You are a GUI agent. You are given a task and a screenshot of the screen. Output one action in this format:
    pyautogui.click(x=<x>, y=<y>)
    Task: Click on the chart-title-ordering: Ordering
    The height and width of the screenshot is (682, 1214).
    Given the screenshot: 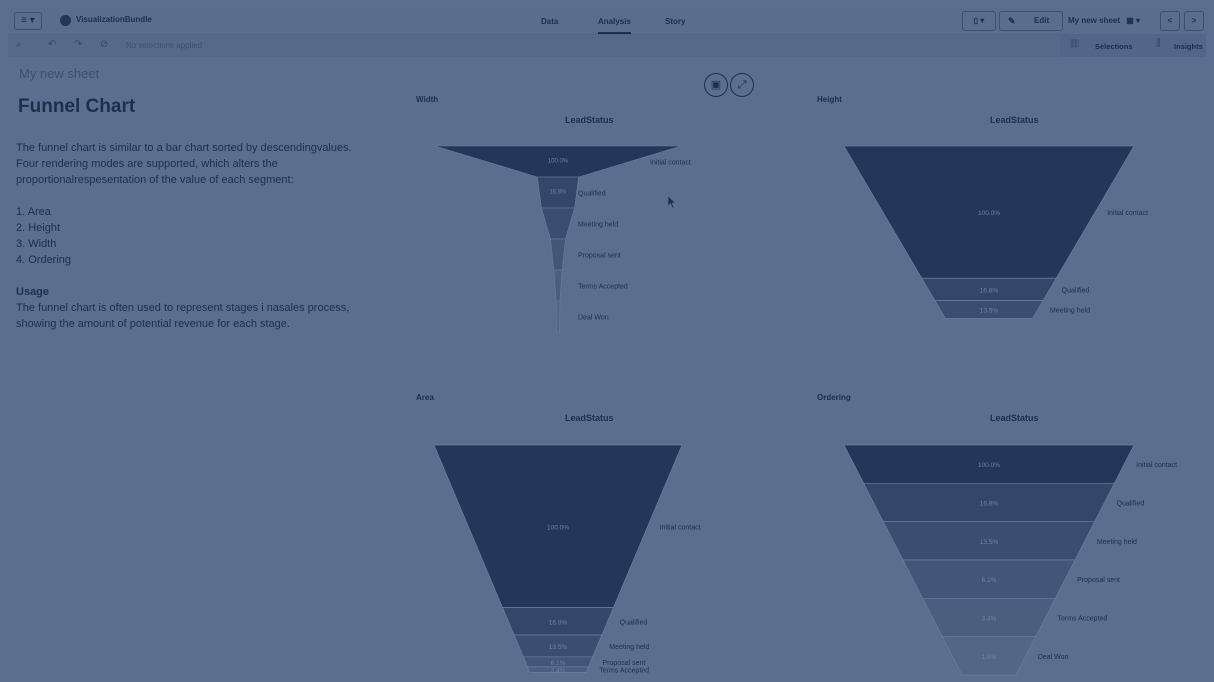 What is the action you would take?
    pyautogui.click(x=834, y=397)
    